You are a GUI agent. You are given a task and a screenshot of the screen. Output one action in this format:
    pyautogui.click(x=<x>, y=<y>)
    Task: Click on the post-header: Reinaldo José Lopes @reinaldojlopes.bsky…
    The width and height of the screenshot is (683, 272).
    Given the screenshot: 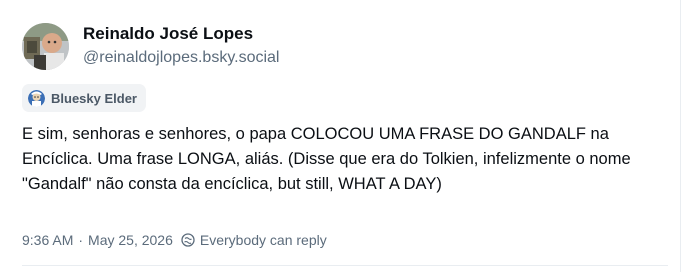 What is the action you would take?
    pyautogui.click(x=150, y=46)
    